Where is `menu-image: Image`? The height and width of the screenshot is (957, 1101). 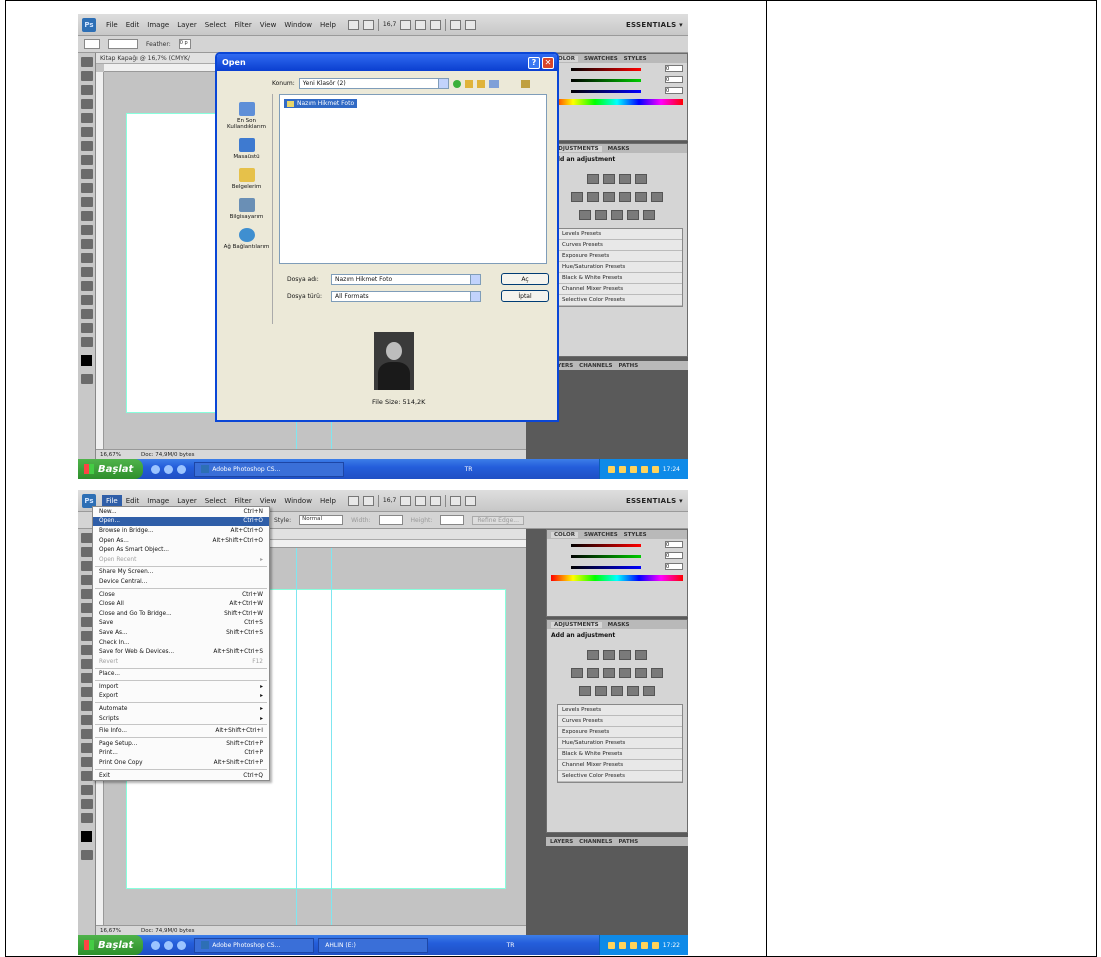 menu-image: Image is located at coordinates (158, 501).